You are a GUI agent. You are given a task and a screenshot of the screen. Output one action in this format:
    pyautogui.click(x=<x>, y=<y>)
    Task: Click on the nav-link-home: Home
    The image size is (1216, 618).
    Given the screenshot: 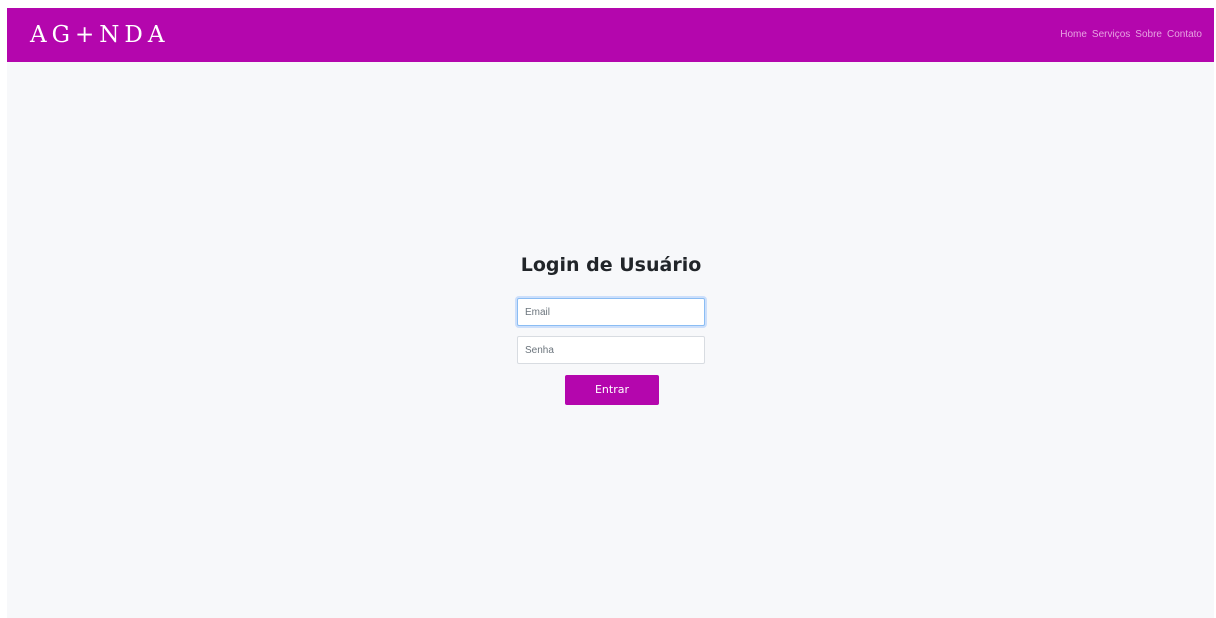 What is the action you would take?
    pyautogui.click(x=1073, y=35)
    